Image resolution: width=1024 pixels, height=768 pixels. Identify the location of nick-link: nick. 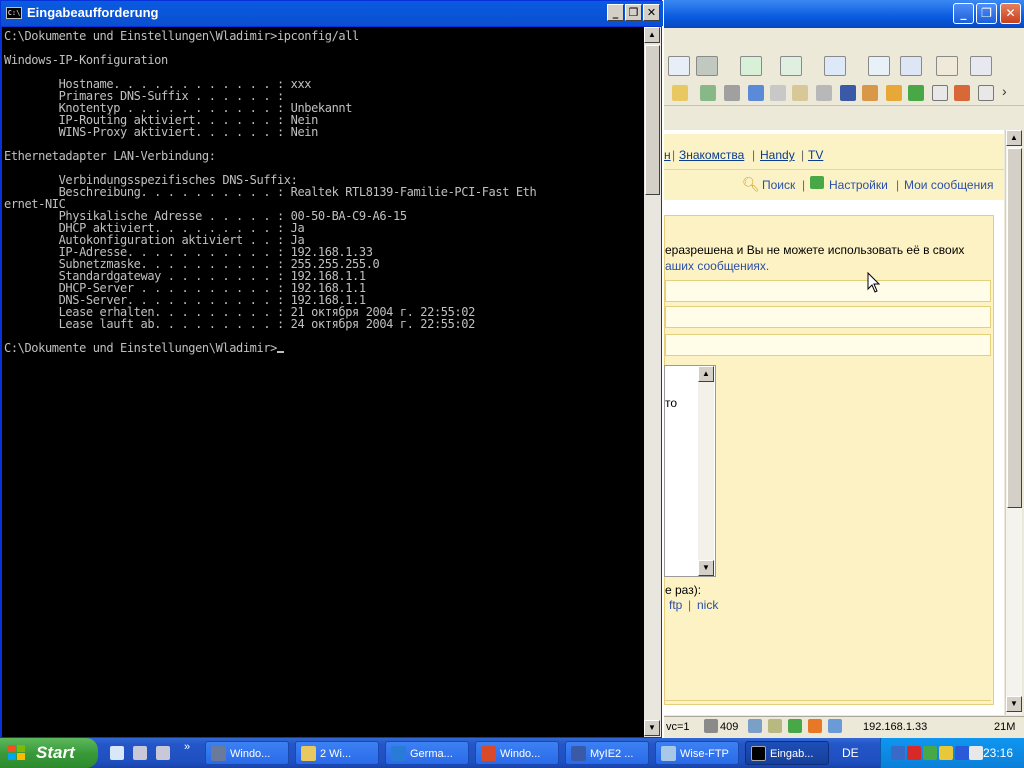
(707, 605).